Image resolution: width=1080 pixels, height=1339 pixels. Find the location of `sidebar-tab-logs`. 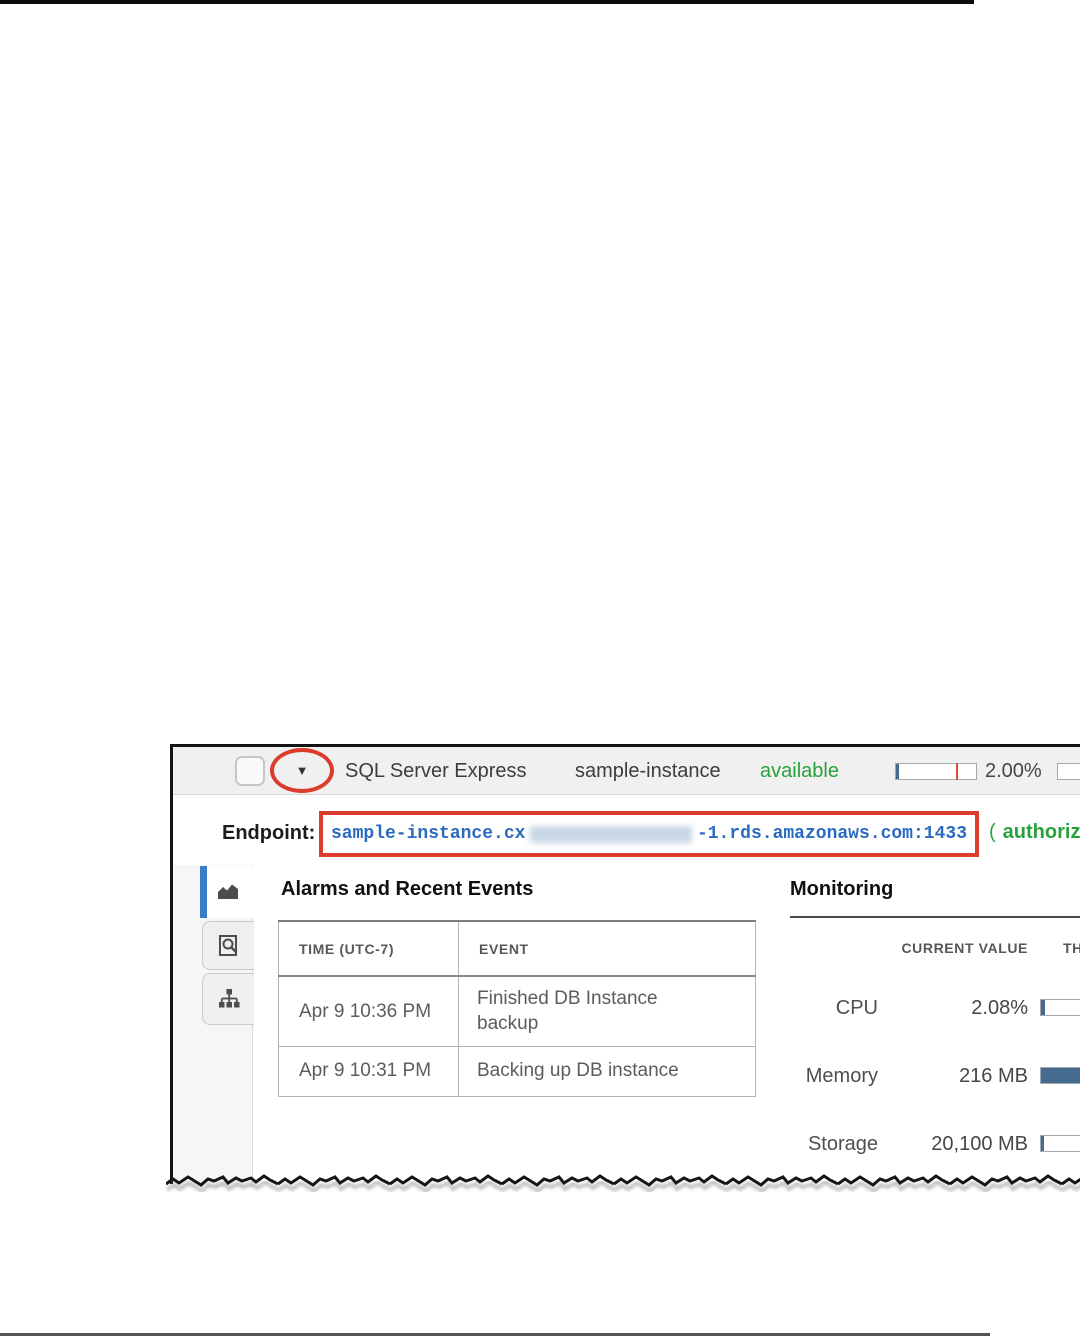

sidebar-tab-logs is located at coordinates (228, 945).